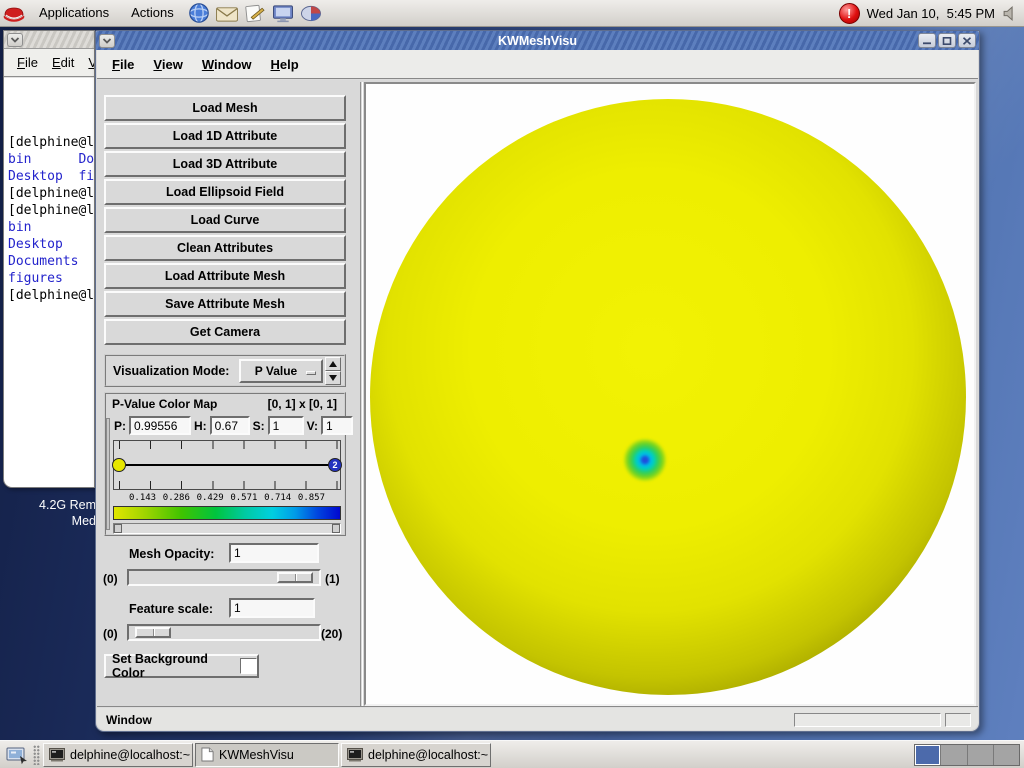  What do you see at coordinates (312, 425) in the screenshot?
I see `colormap-field-label: V:` at bounding box center [312, 425].